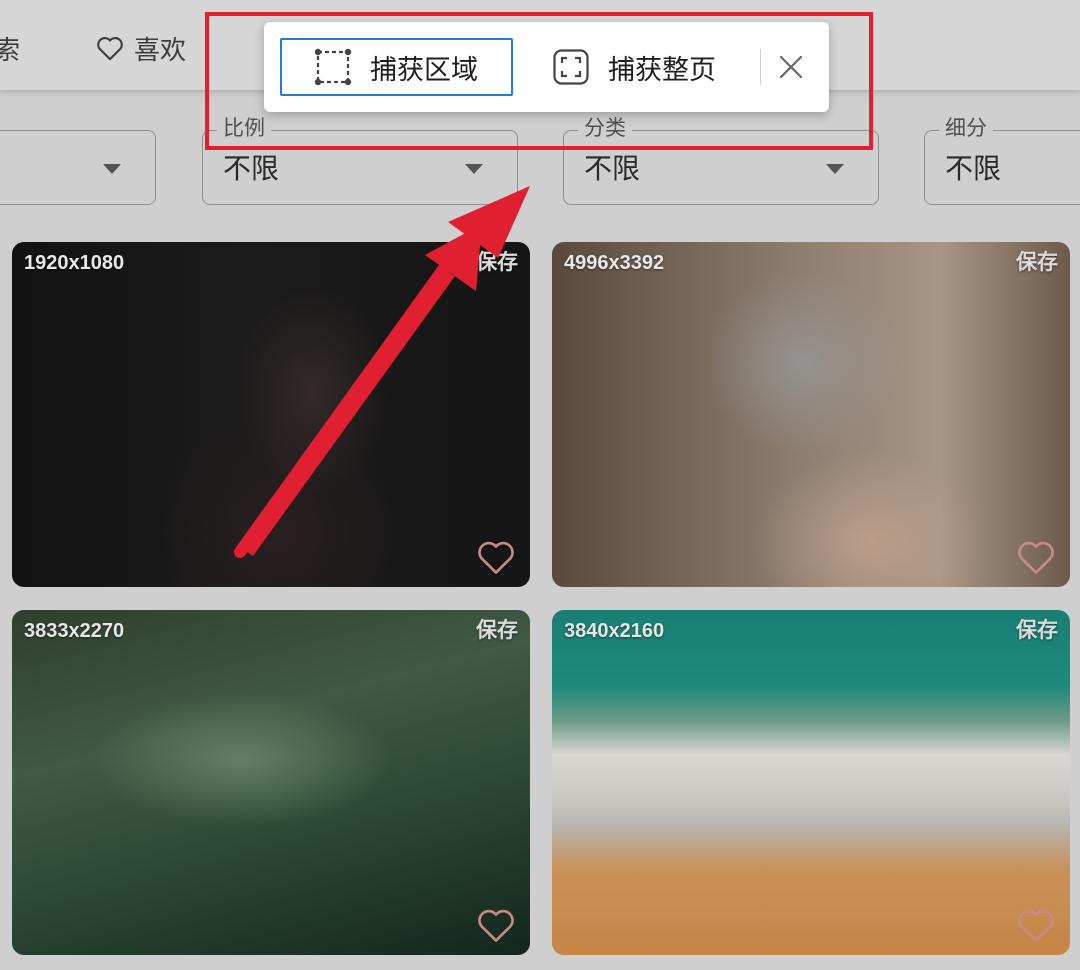  I want to click on nav-search-label: 索, so click(10, 49).